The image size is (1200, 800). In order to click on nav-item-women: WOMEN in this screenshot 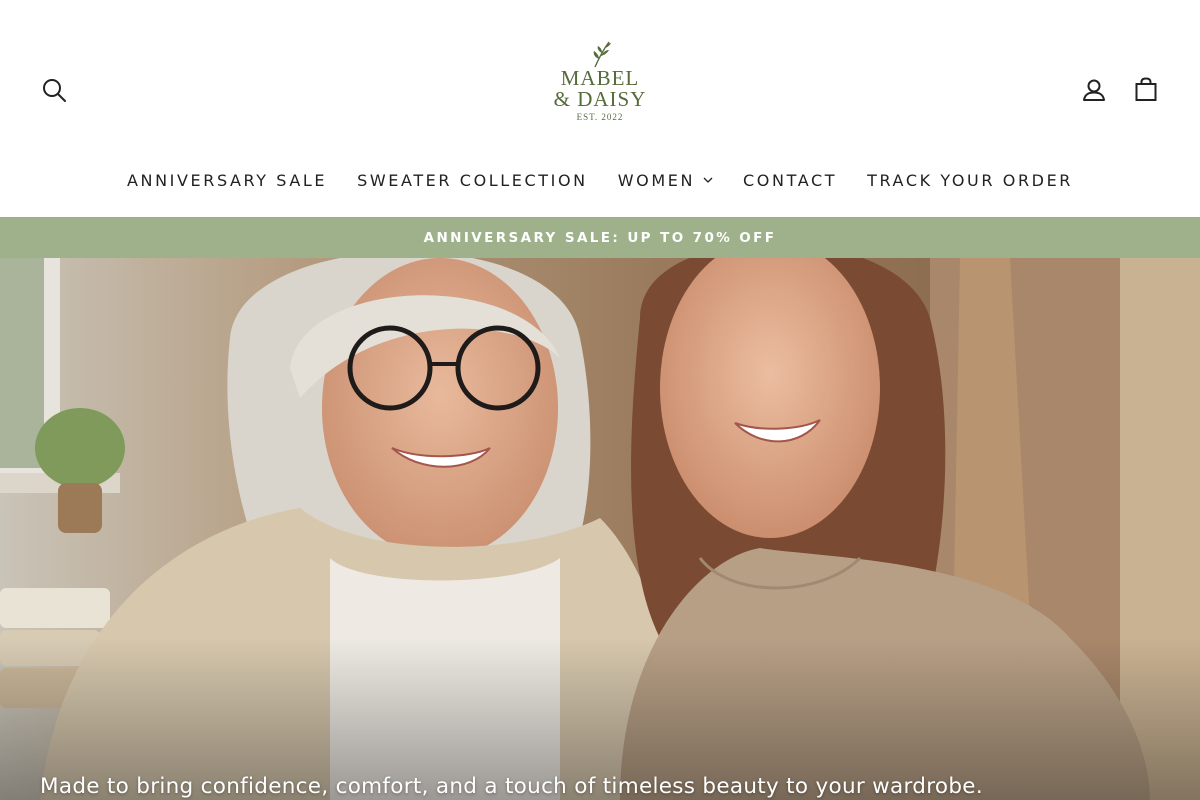, I will do `click(665, 180)`.